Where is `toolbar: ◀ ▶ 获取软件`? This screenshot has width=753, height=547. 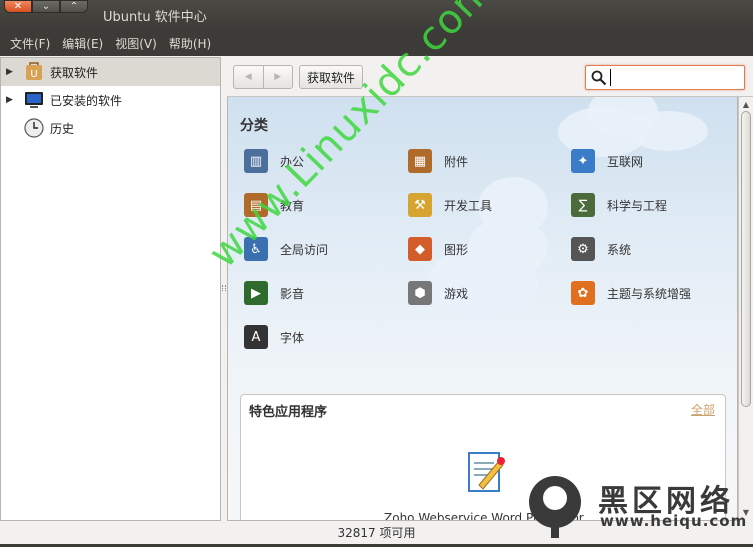
toolbar: ◀ ▶ 获取软件 is located at coordinates (490, 77).